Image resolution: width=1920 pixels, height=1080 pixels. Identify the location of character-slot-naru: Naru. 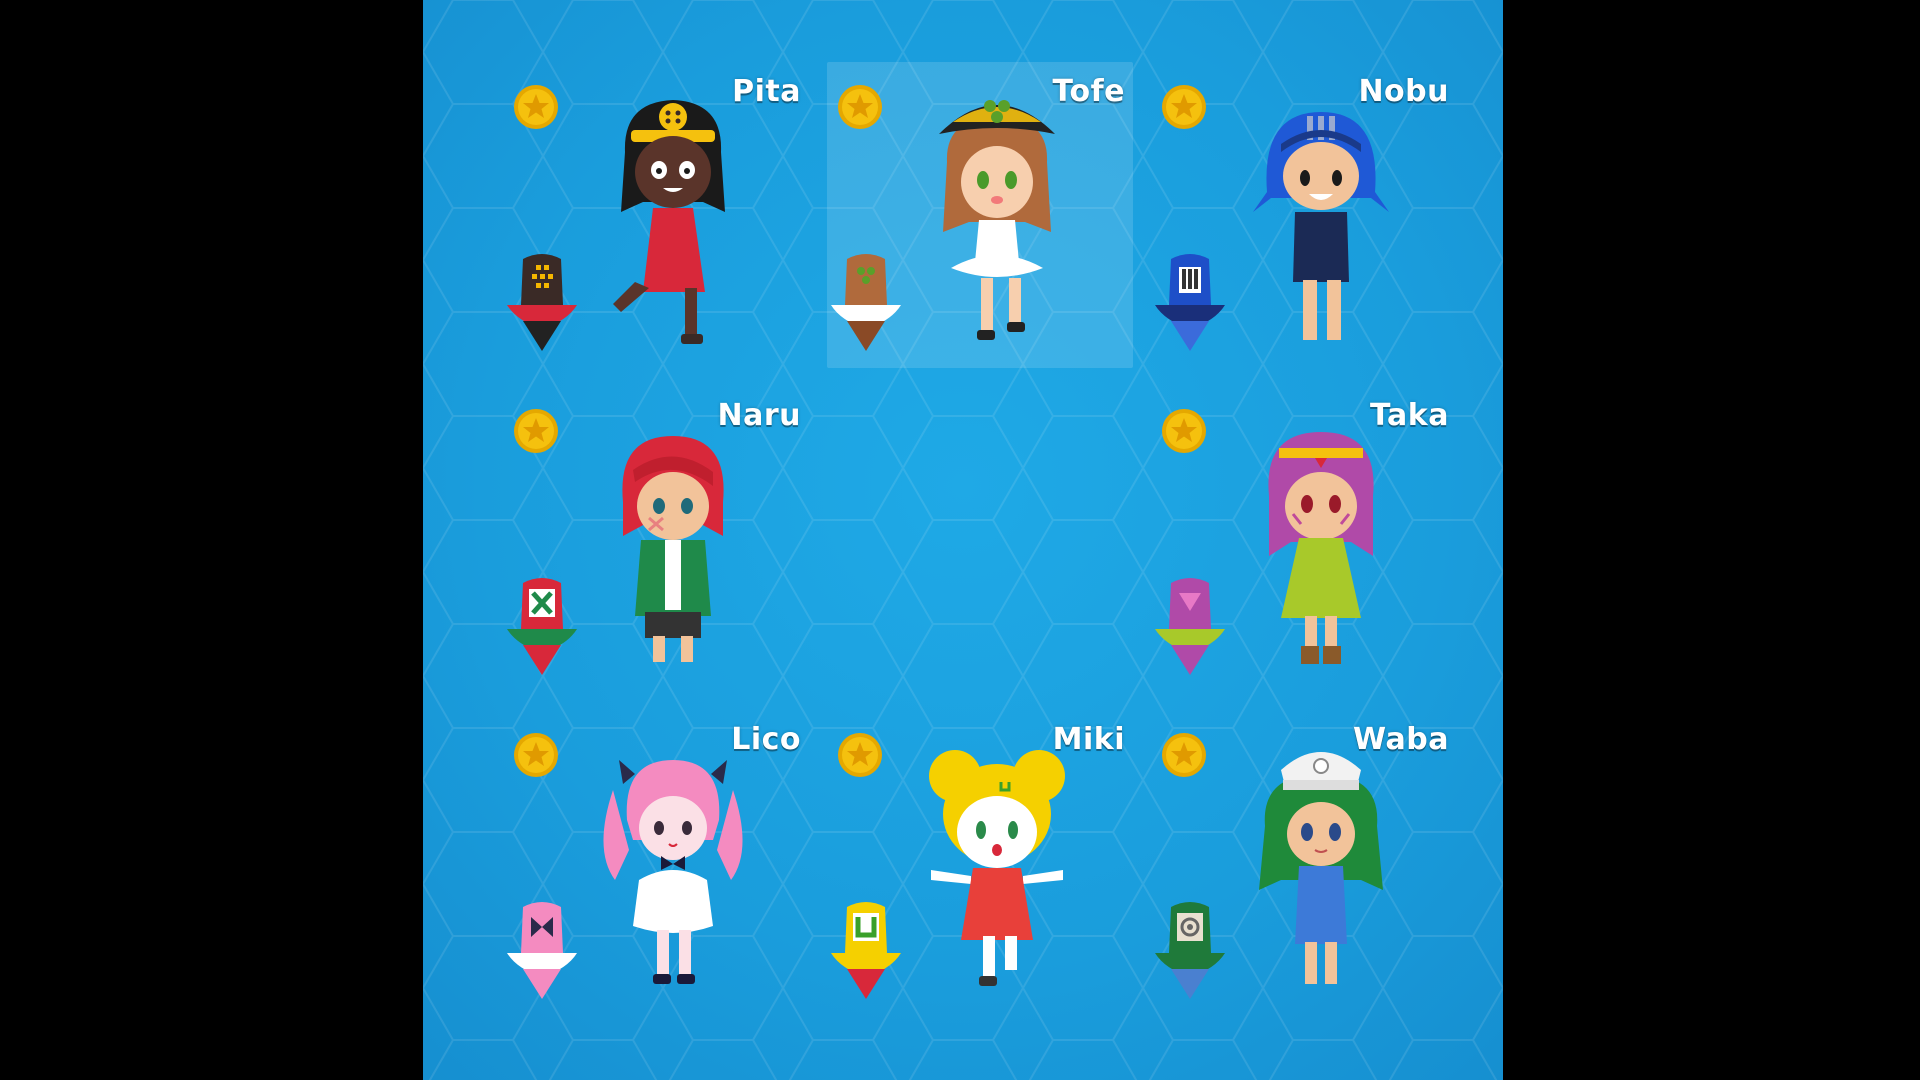
(656, 539).